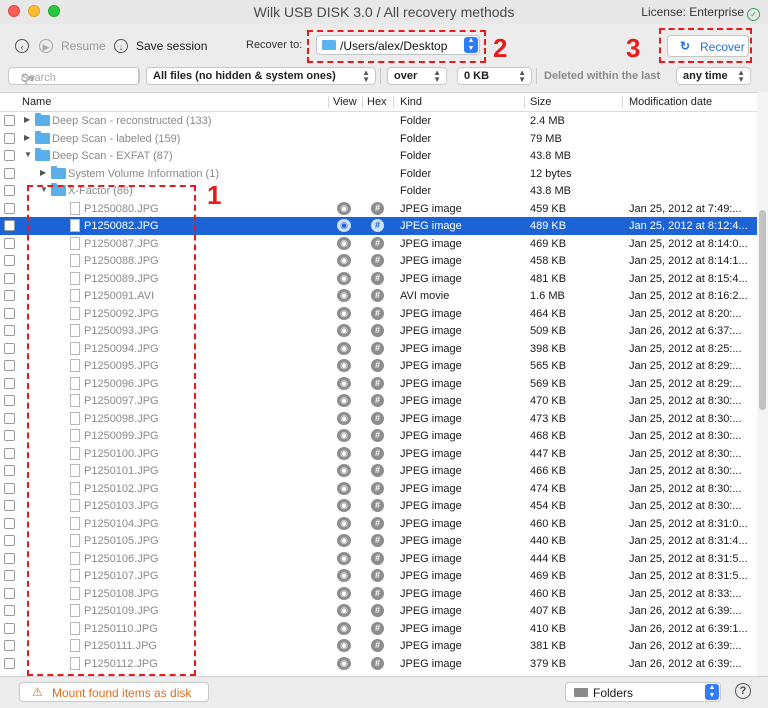 The width and height of the screenshot is (768, 708). I want to click on size-operator-select: over ▲ ▼, so click(417, 76).